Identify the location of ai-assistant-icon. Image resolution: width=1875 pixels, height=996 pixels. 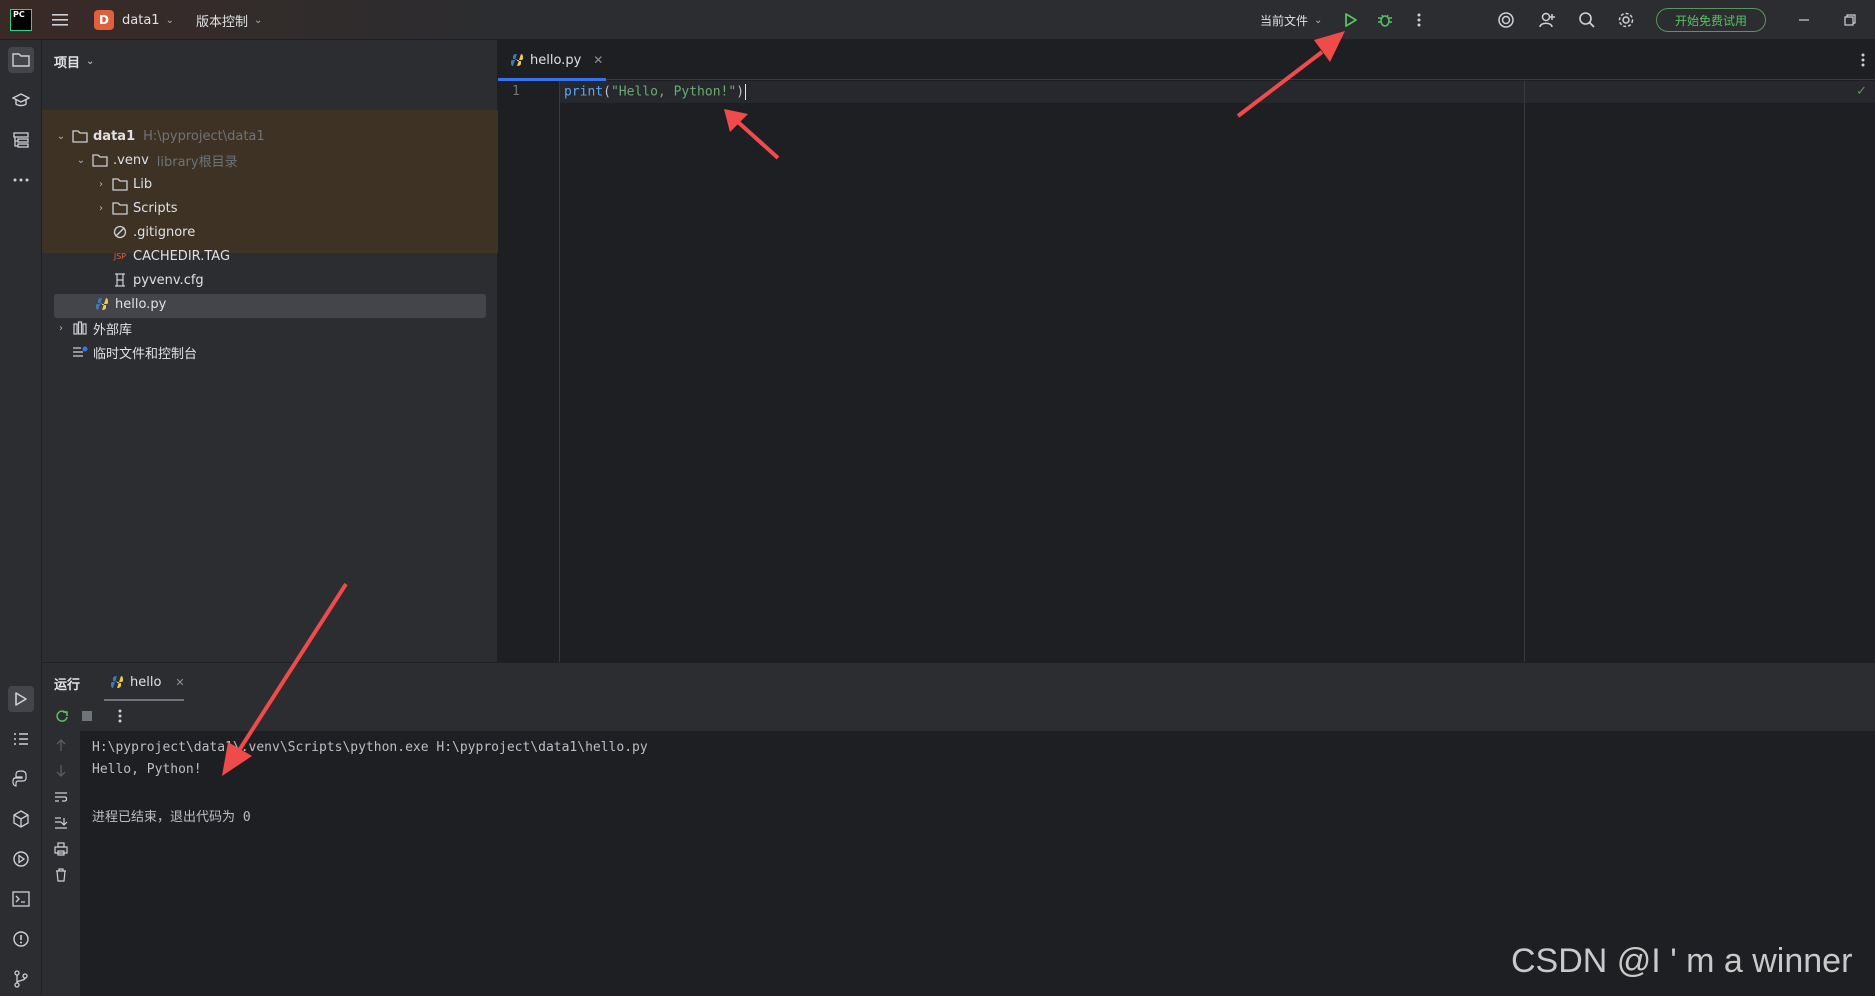
(1506, 20).